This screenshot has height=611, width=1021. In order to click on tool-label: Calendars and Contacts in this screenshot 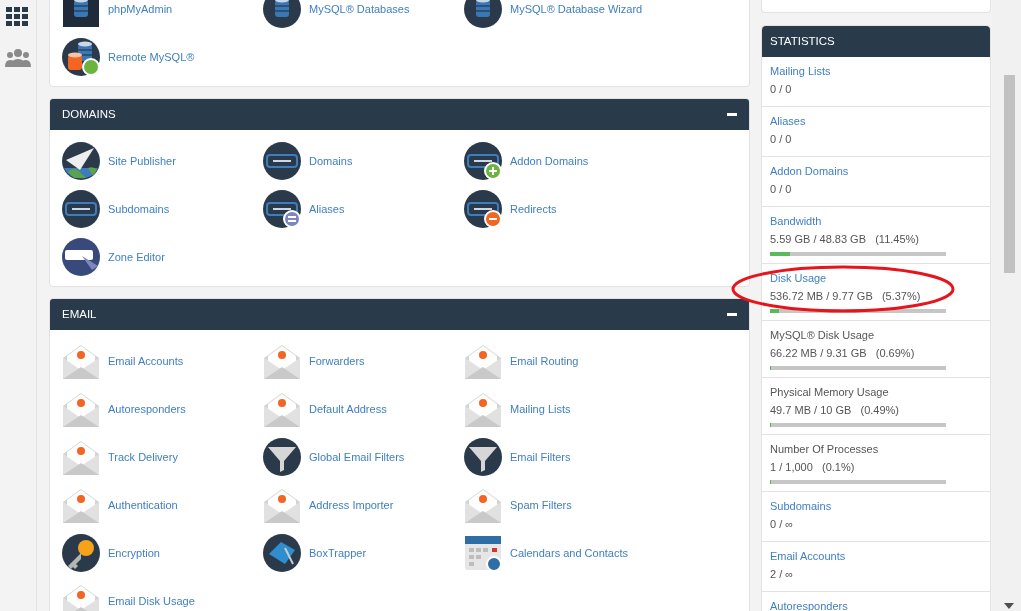, I will do `click(569, 553)`.